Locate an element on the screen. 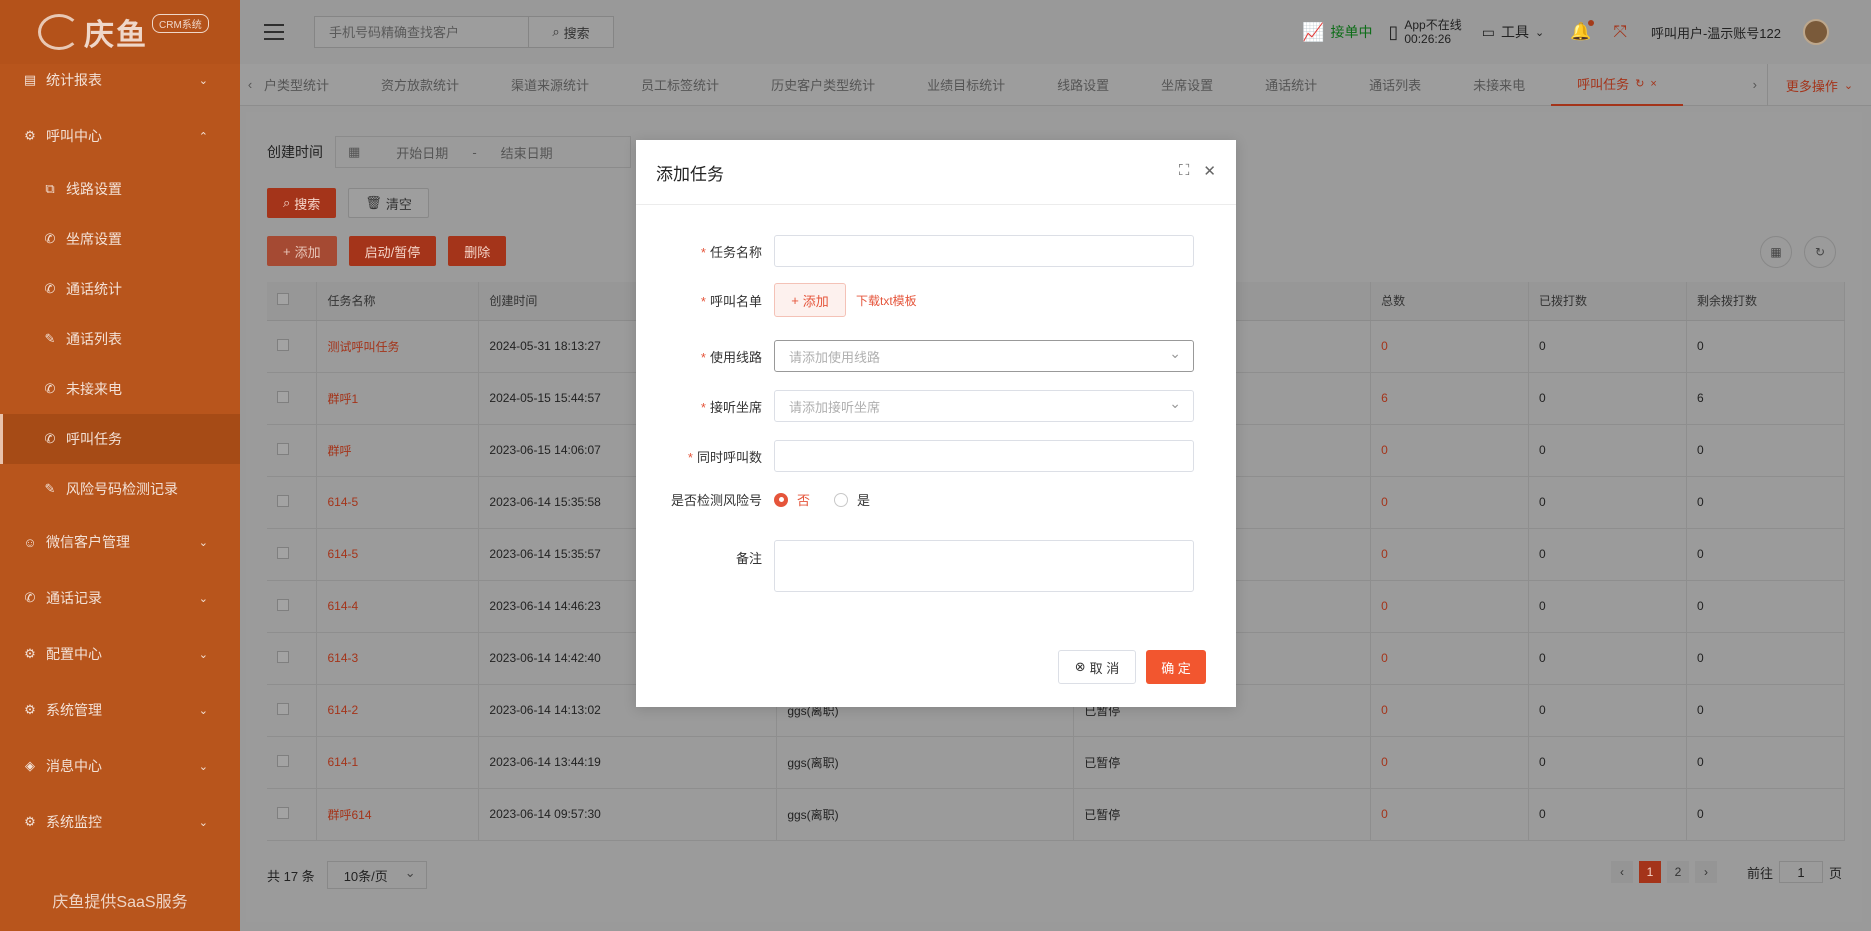 This screenshot has height=931, width=1871. download-template-link: 下载txt模板 is located at coordinates (886, 300).